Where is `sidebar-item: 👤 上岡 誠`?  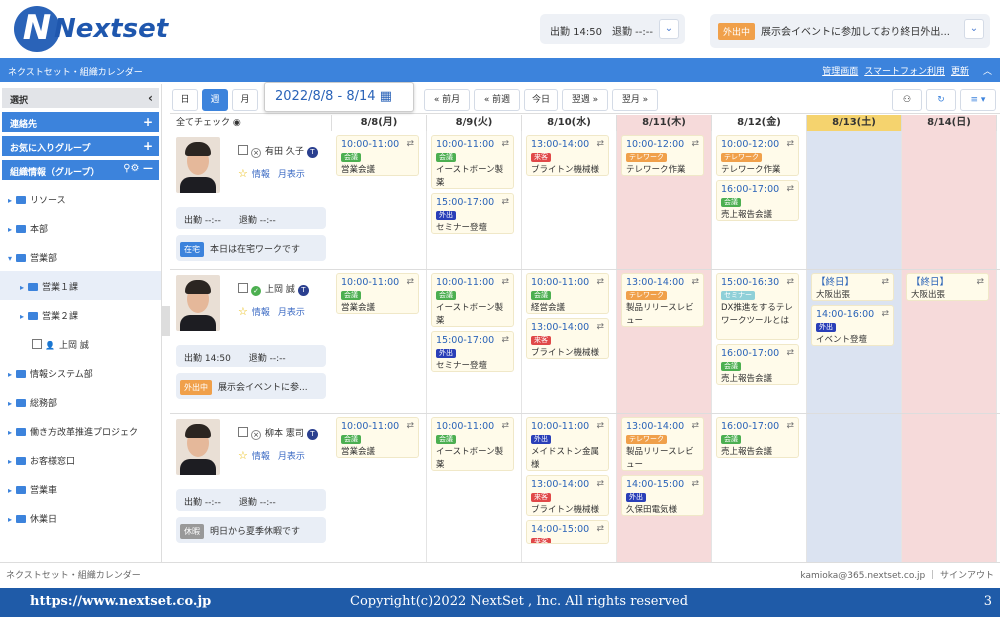
sidebar-item: 👤 上岡 誠 is located at coordinates (80, 343).